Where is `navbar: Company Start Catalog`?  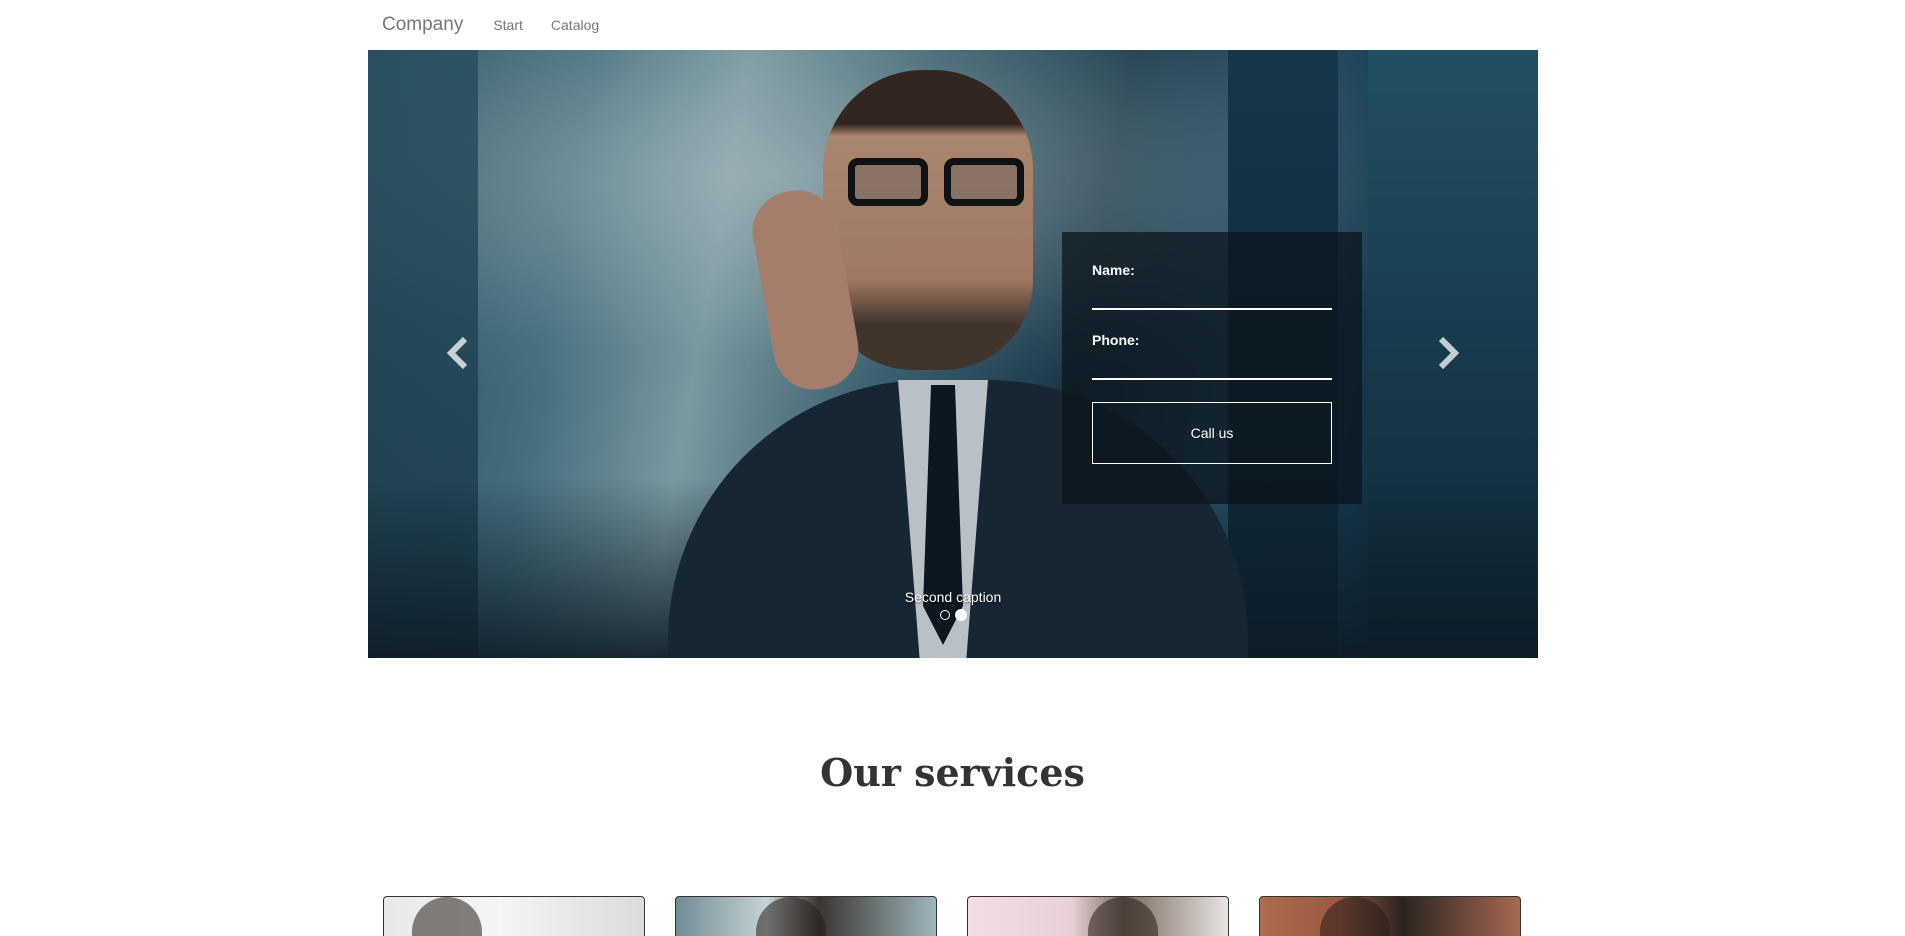 navbar: Company Start Catalog is located at coordinates (953, 25).